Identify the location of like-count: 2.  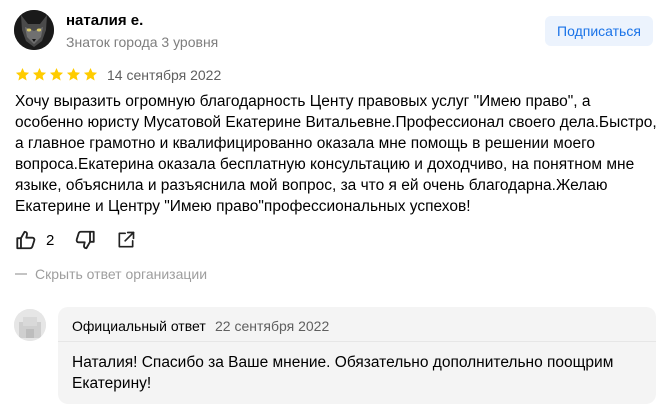
(50, 240).